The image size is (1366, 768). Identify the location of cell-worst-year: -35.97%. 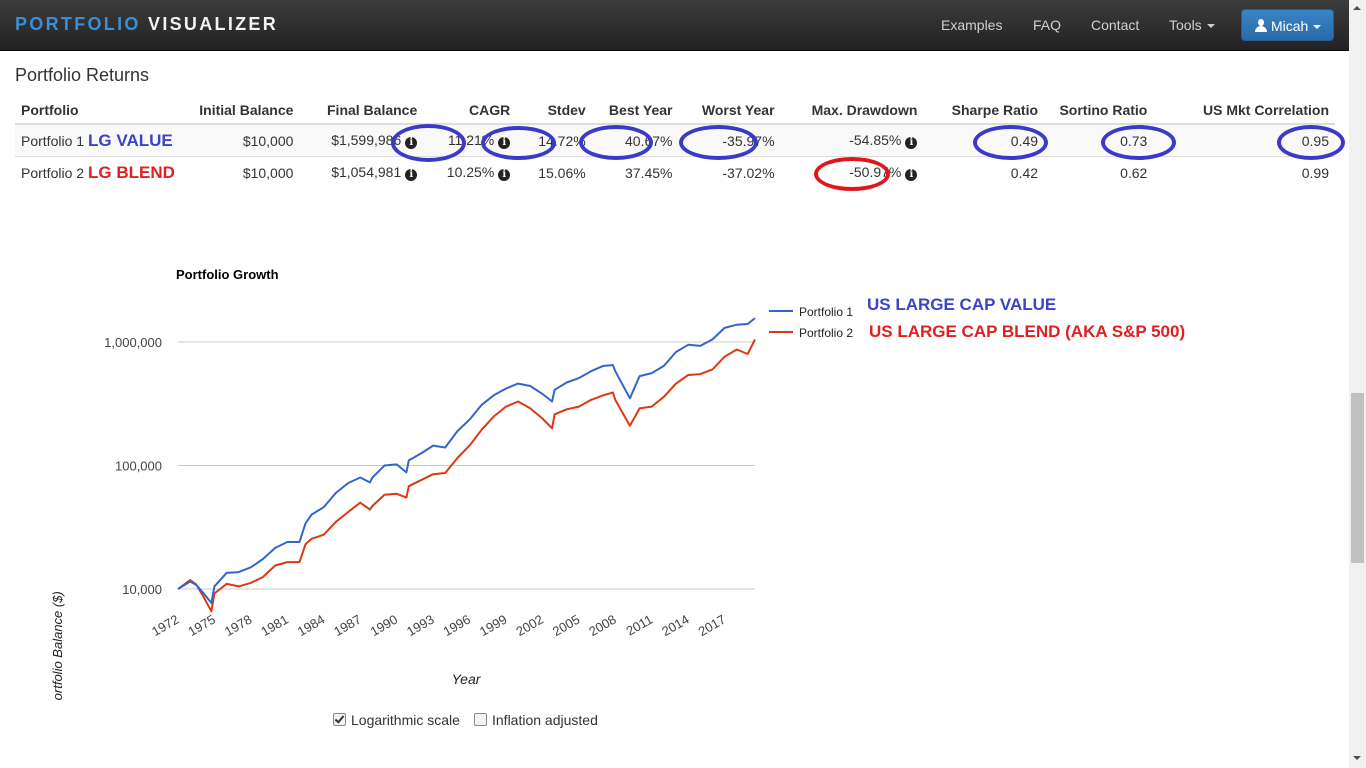
(729, 140).